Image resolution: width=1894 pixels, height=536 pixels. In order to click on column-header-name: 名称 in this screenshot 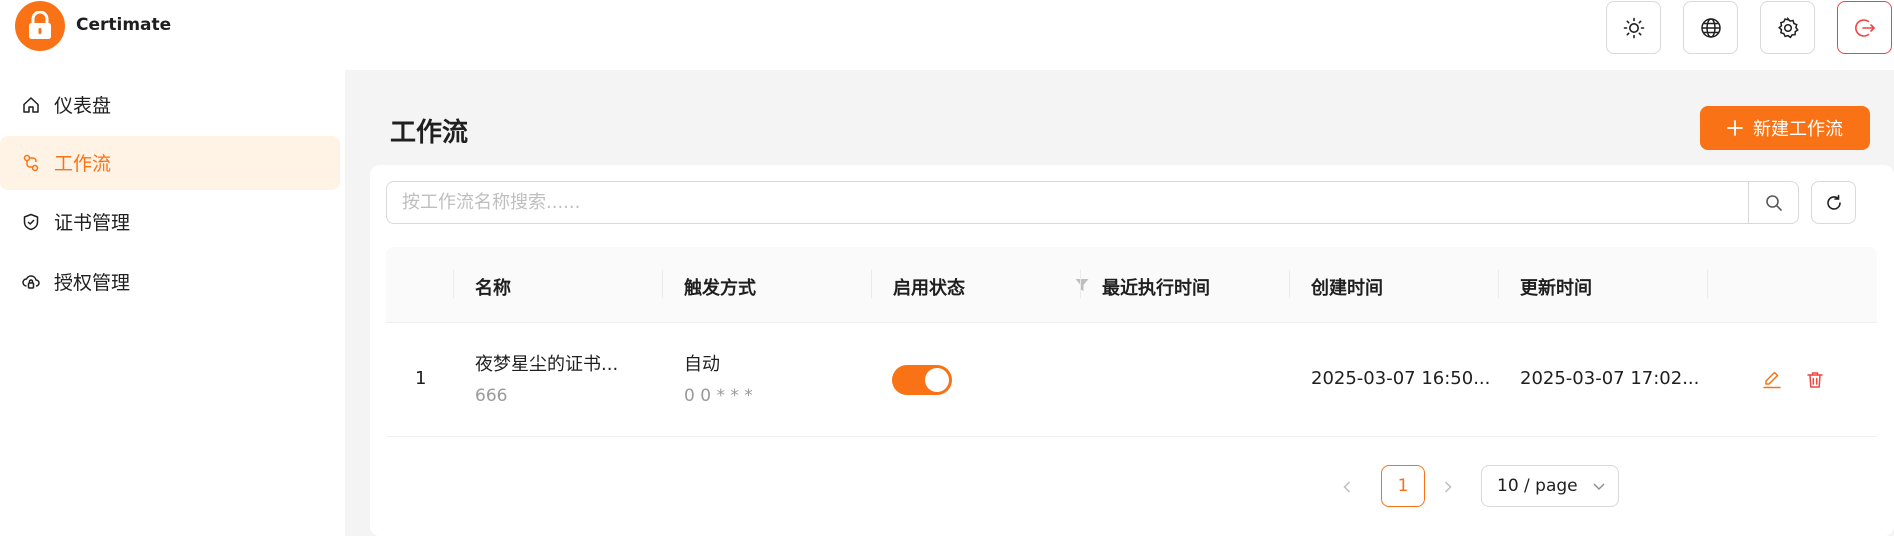, I will do `click(493, 288)`.